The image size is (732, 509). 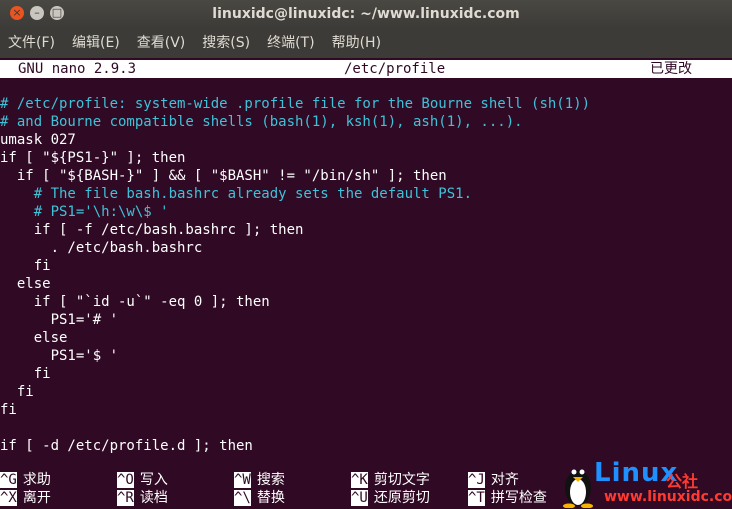 I want to click on shortcut-item: ^K 剪切文字, so click(x=390, y=480).